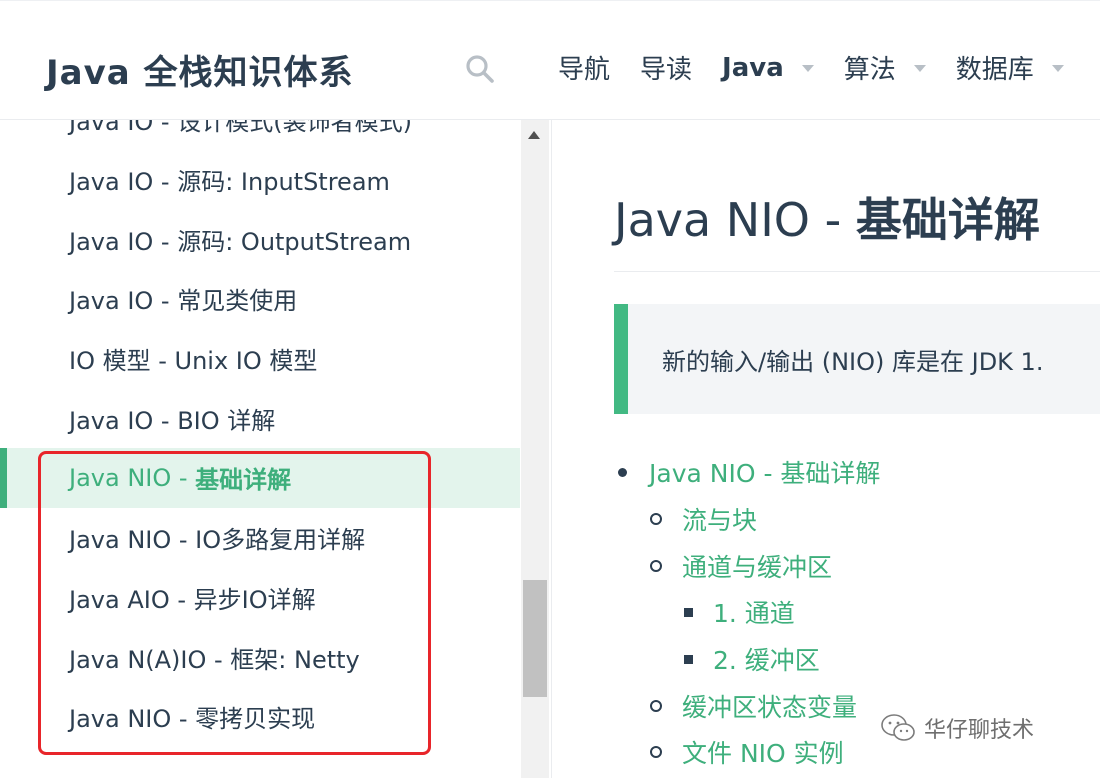  Describe the element at coordinates (857, 271) in the screenshot. I see `title-divider` at that location.